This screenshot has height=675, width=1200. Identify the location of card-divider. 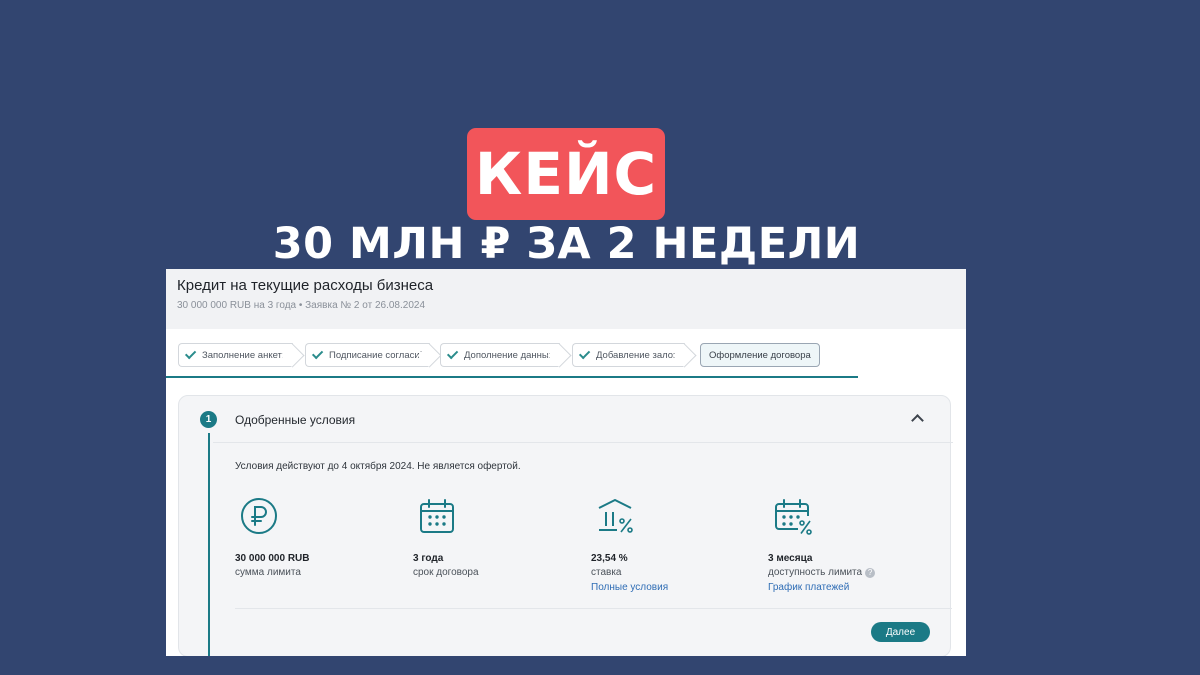
(583, 442).